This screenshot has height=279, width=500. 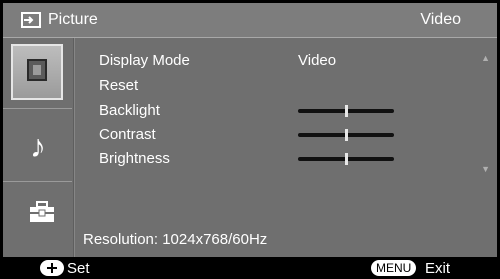 I want to click on music-note-icon: ♪, so click(x=38, y=146).